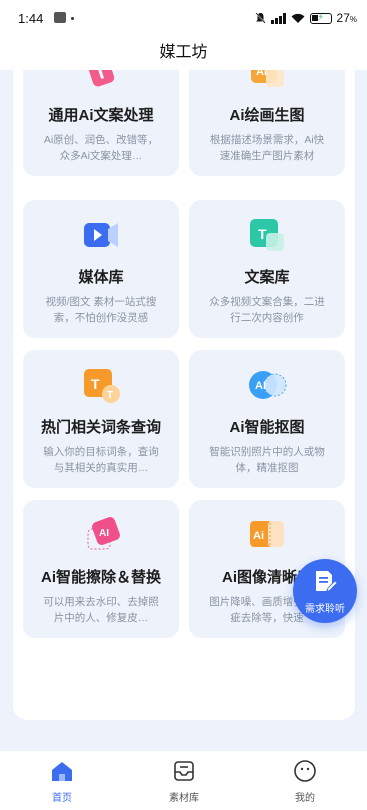 The width and height of the screenshot is (367, 810). Describe the element at coordinates (184, 771) in the screenshot. I see `inbox-icon` at that location.